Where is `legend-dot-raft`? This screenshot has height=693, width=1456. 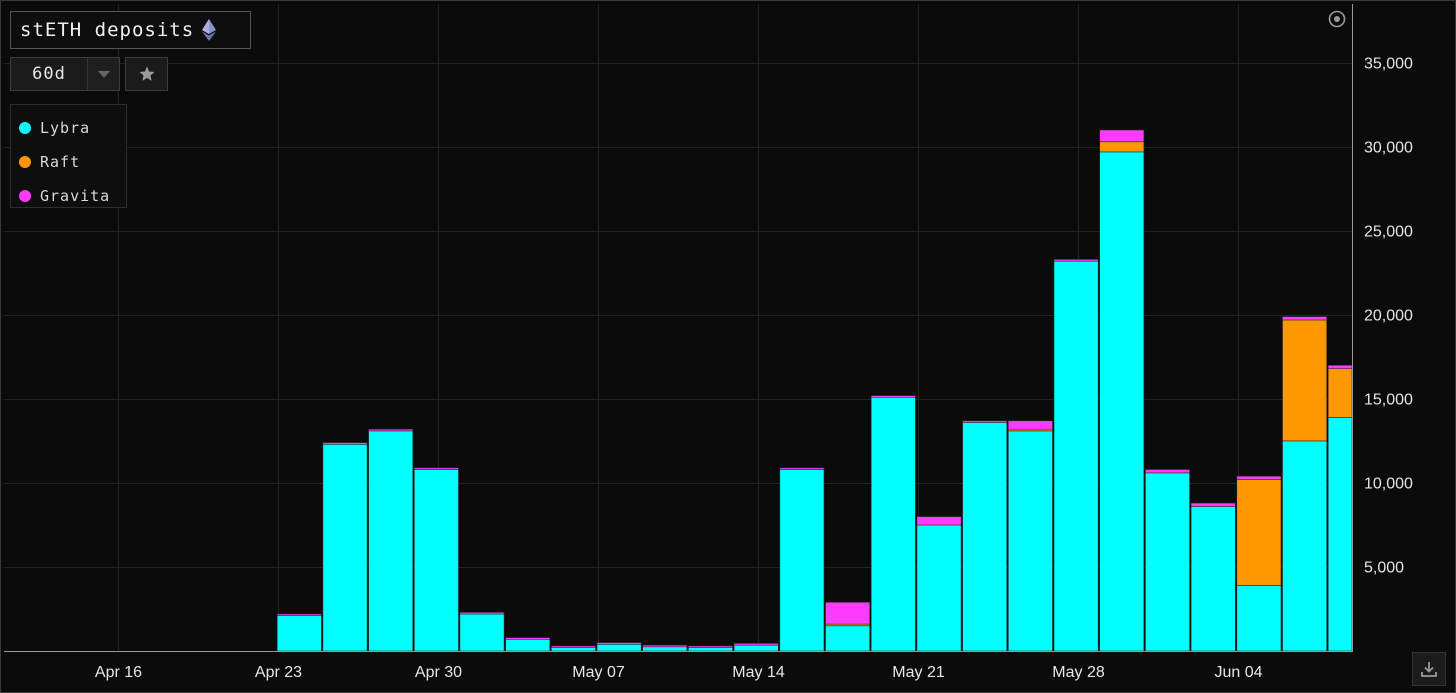 legend-dot-raft is located at coordinates (25, 162).